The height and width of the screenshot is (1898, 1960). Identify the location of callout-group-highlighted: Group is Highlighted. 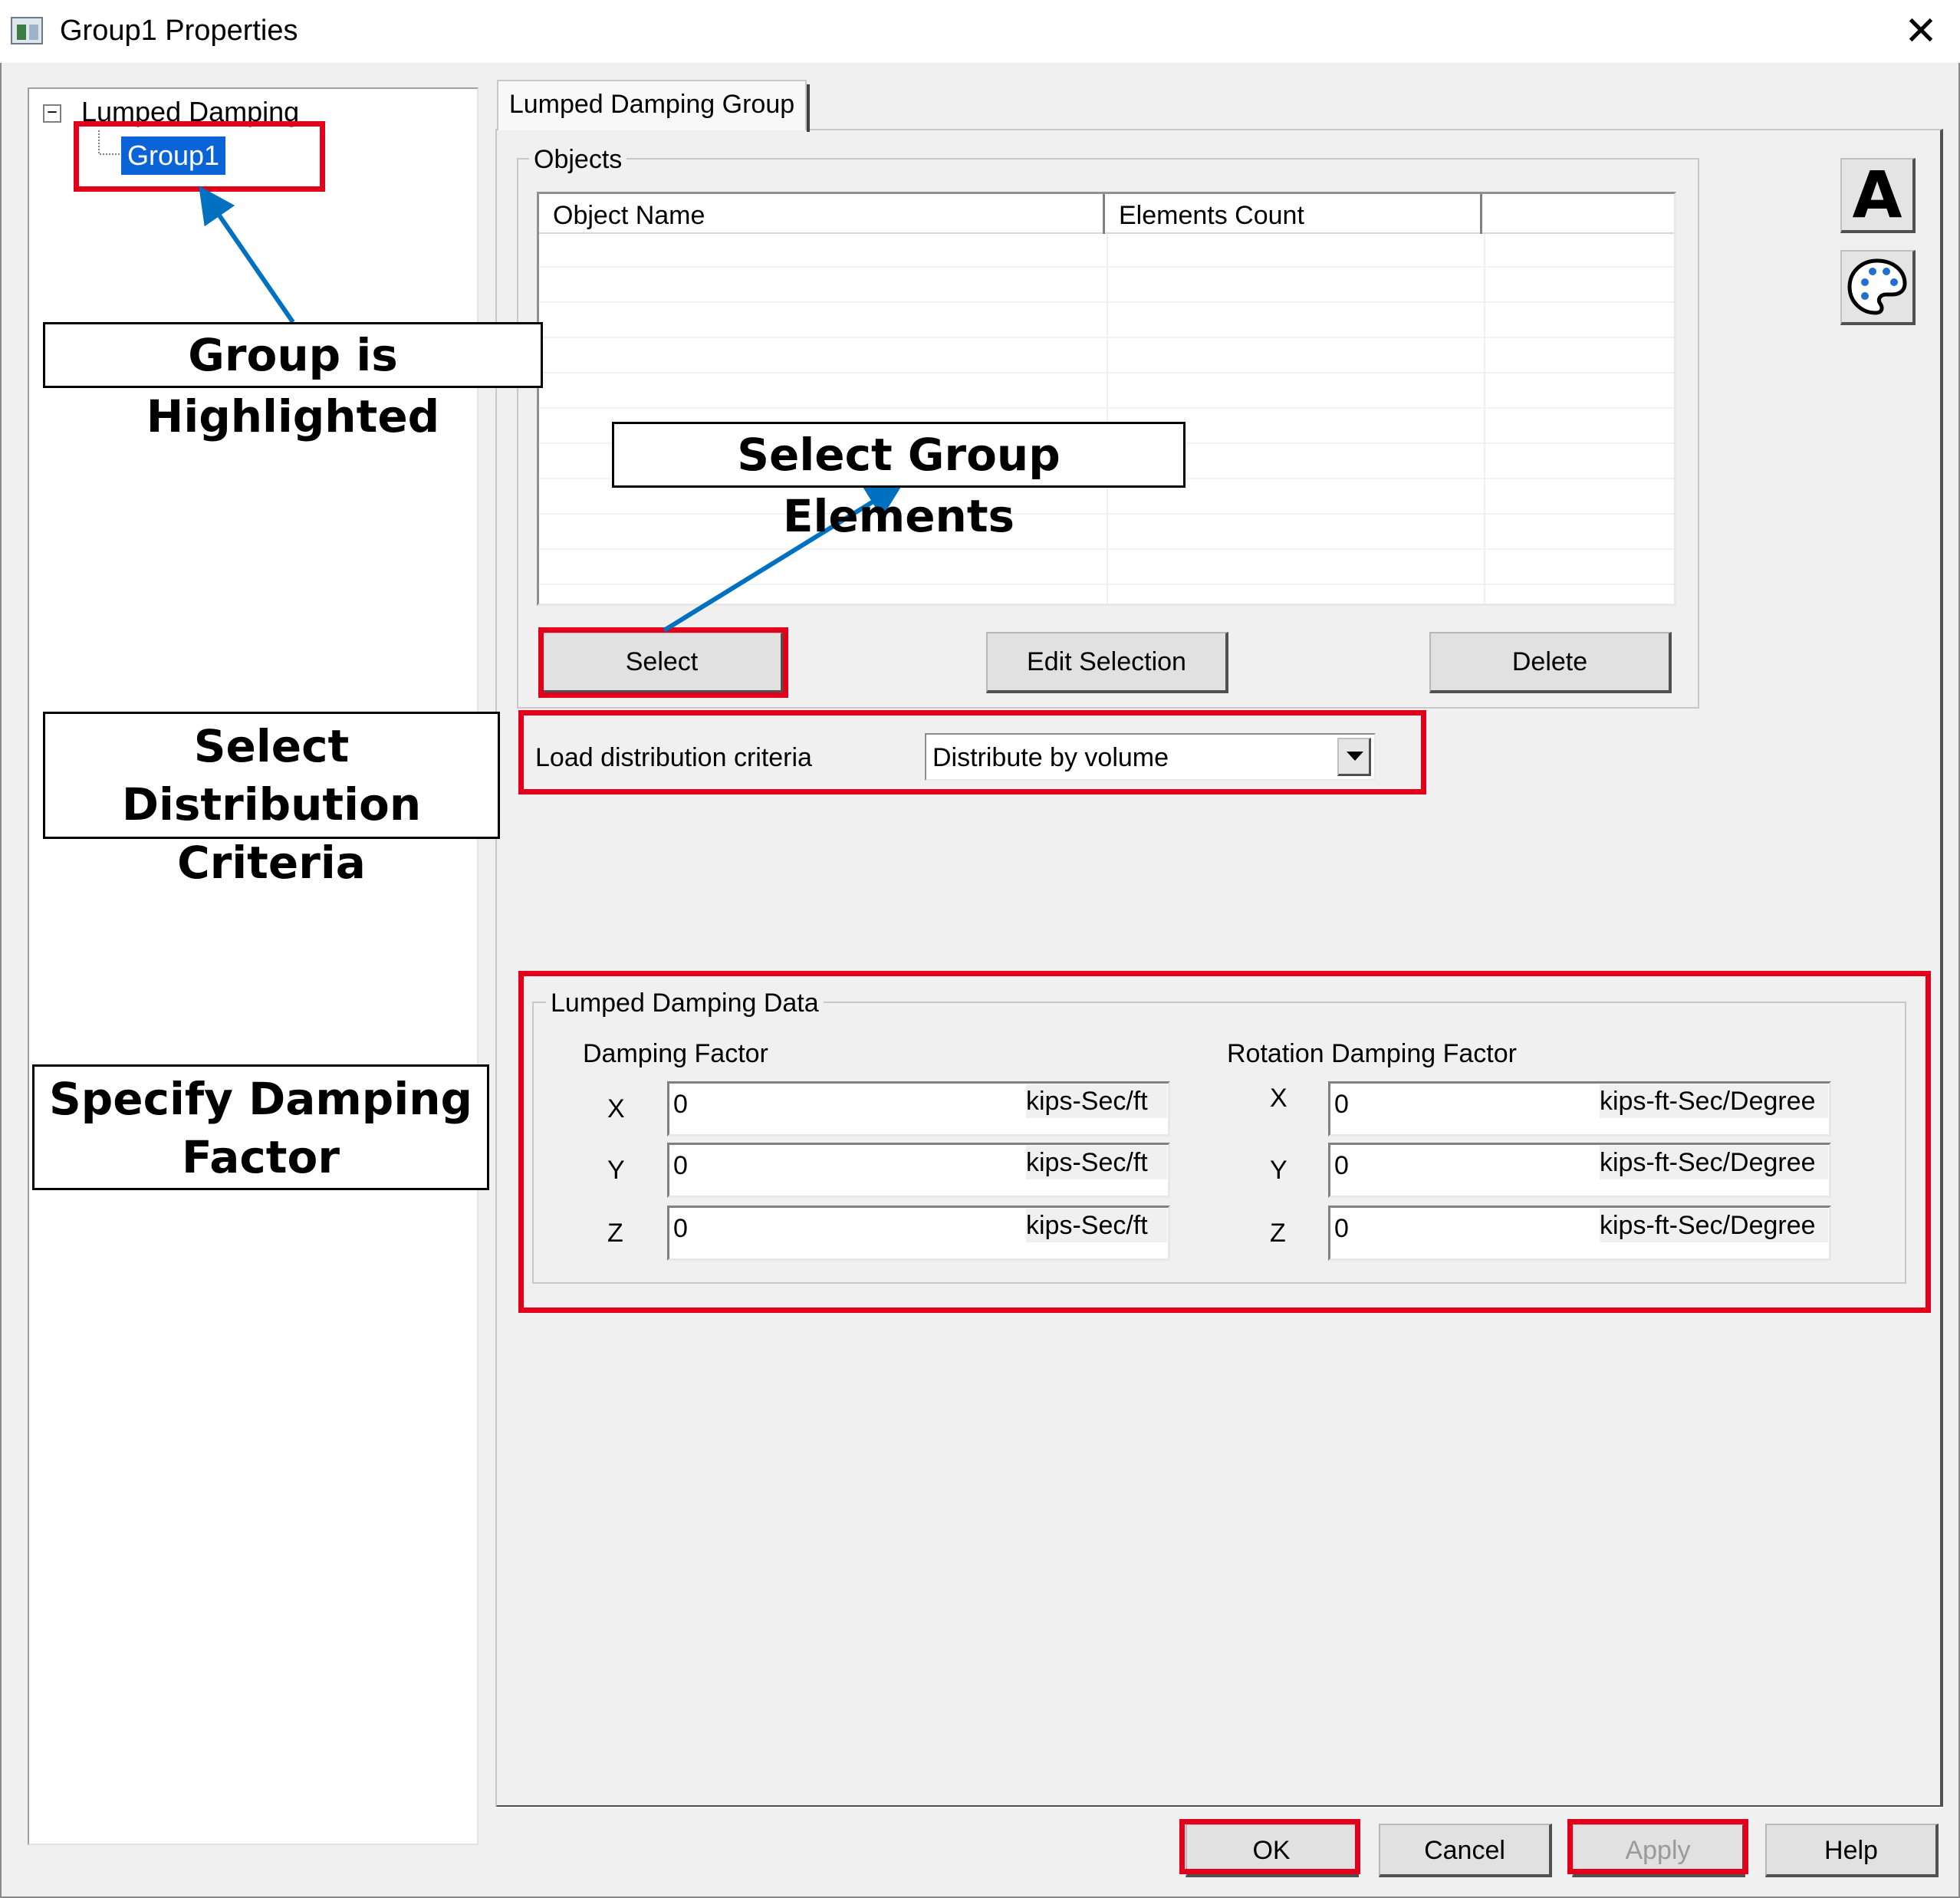
(293, 382).